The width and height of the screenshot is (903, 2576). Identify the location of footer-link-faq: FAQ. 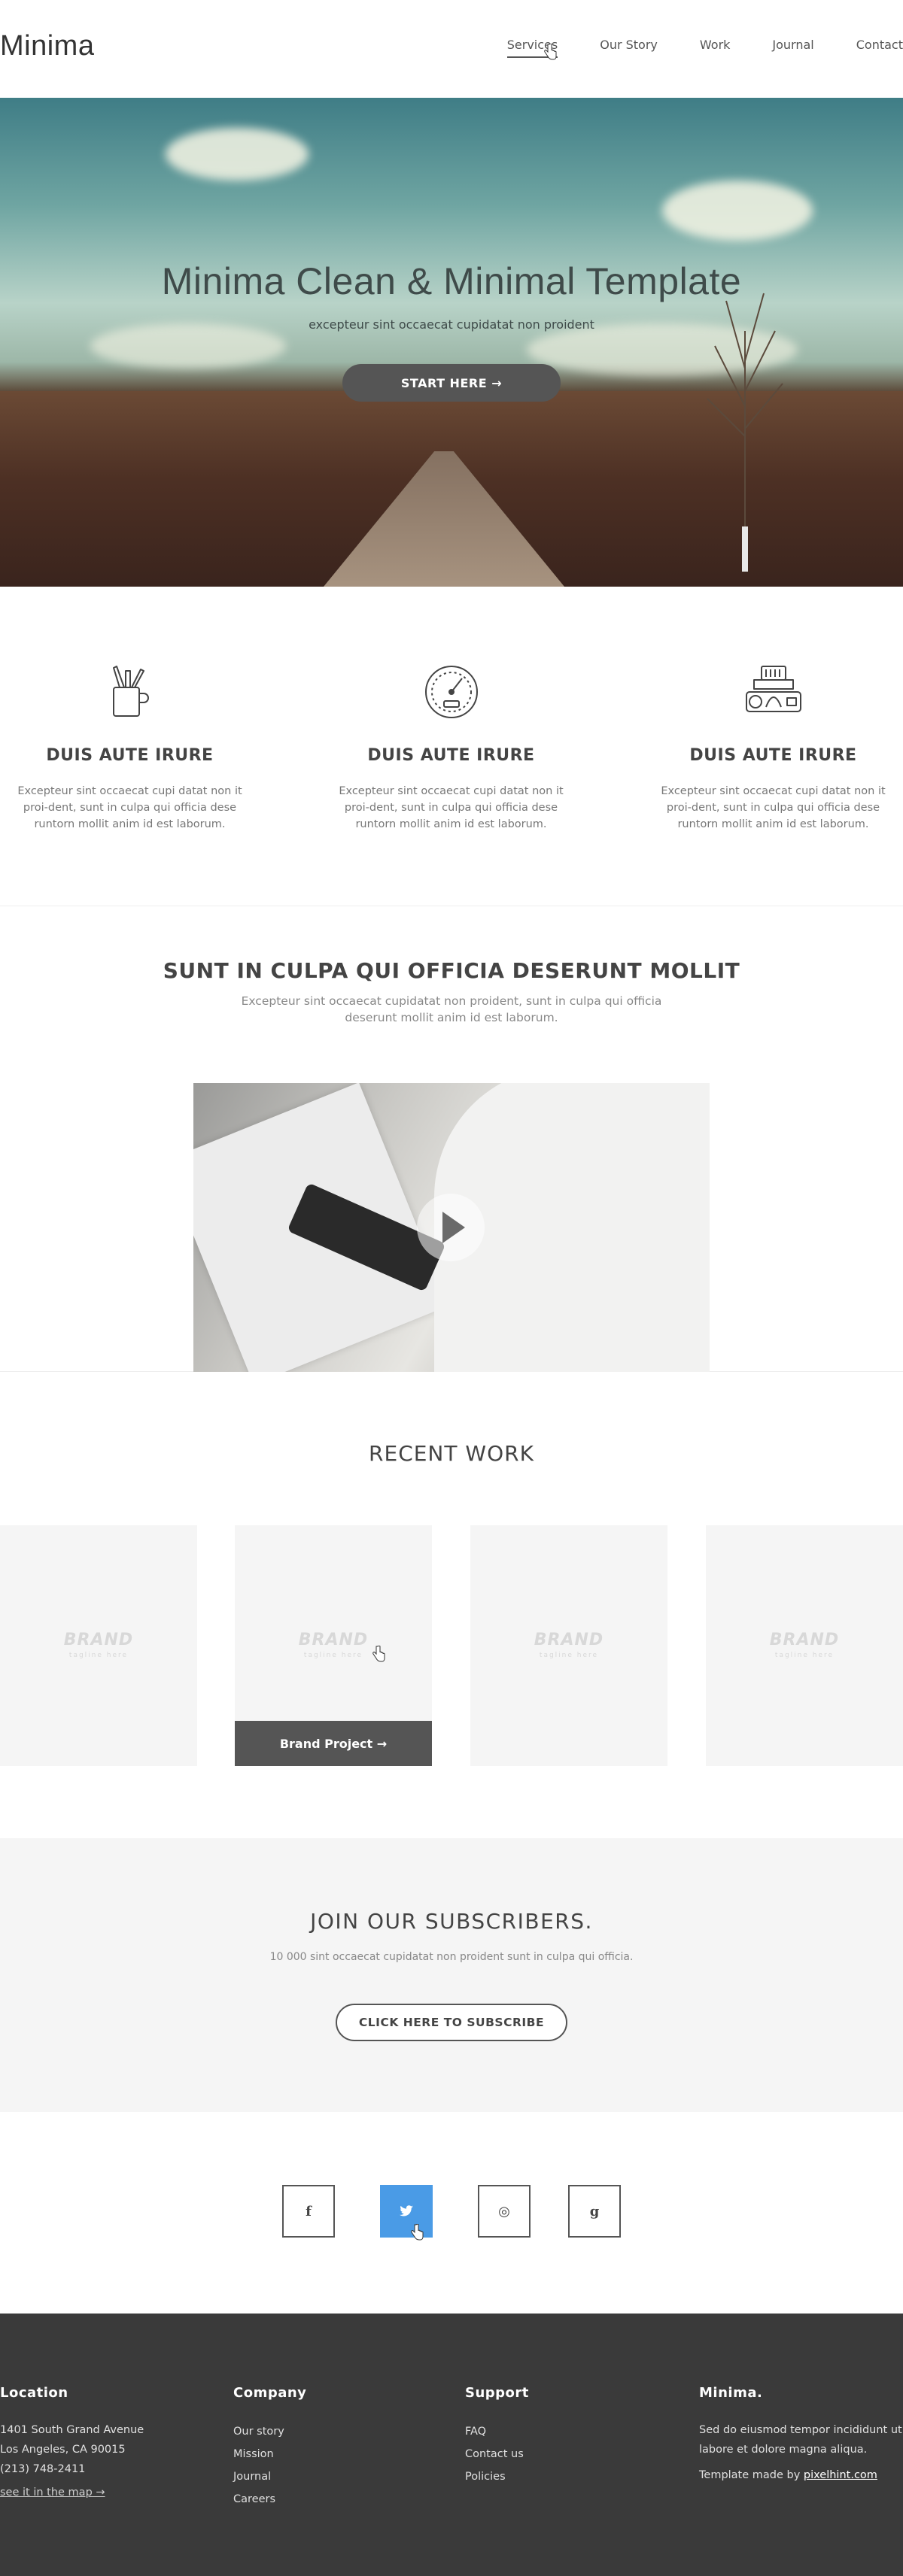
(497, 2431).